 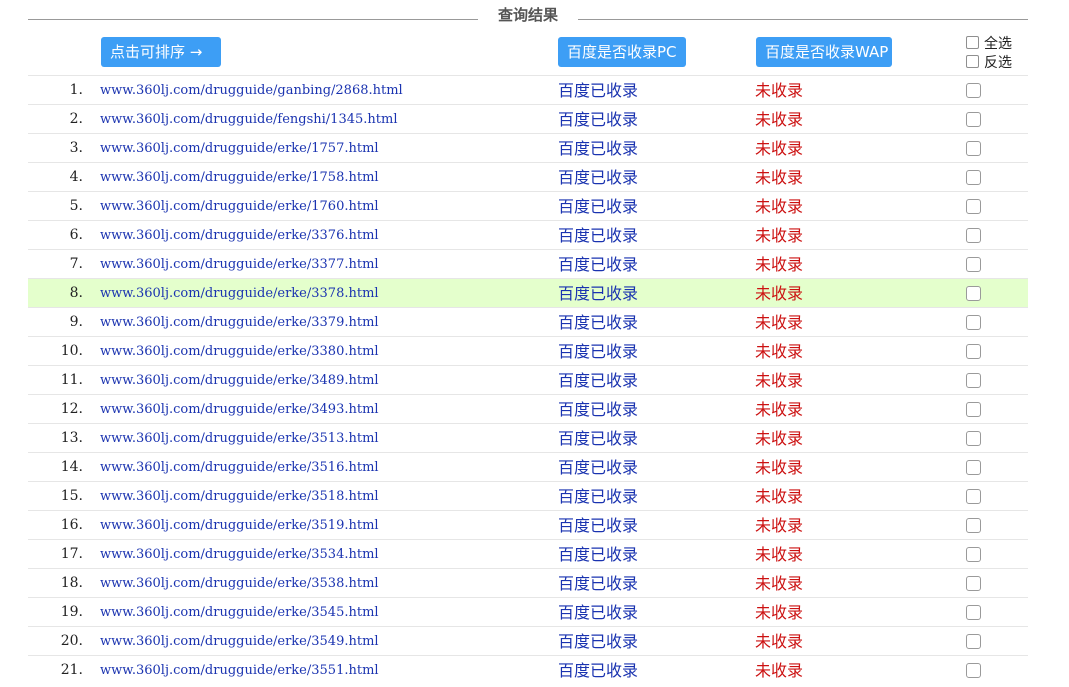 What do you see at coordinates (239, 583) in the screenshot?
I see `url-link: www.360lj.com/drugguide/erke/3538.html` at bounding box center [239, 583].